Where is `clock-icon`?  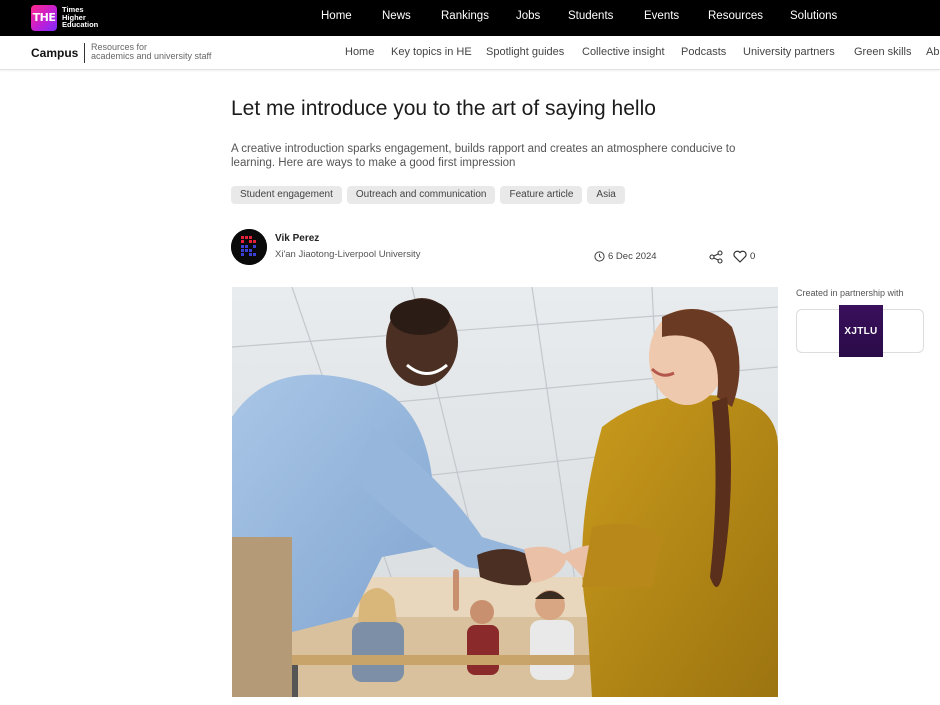 clock-icon is located at coordinates (599, 256).